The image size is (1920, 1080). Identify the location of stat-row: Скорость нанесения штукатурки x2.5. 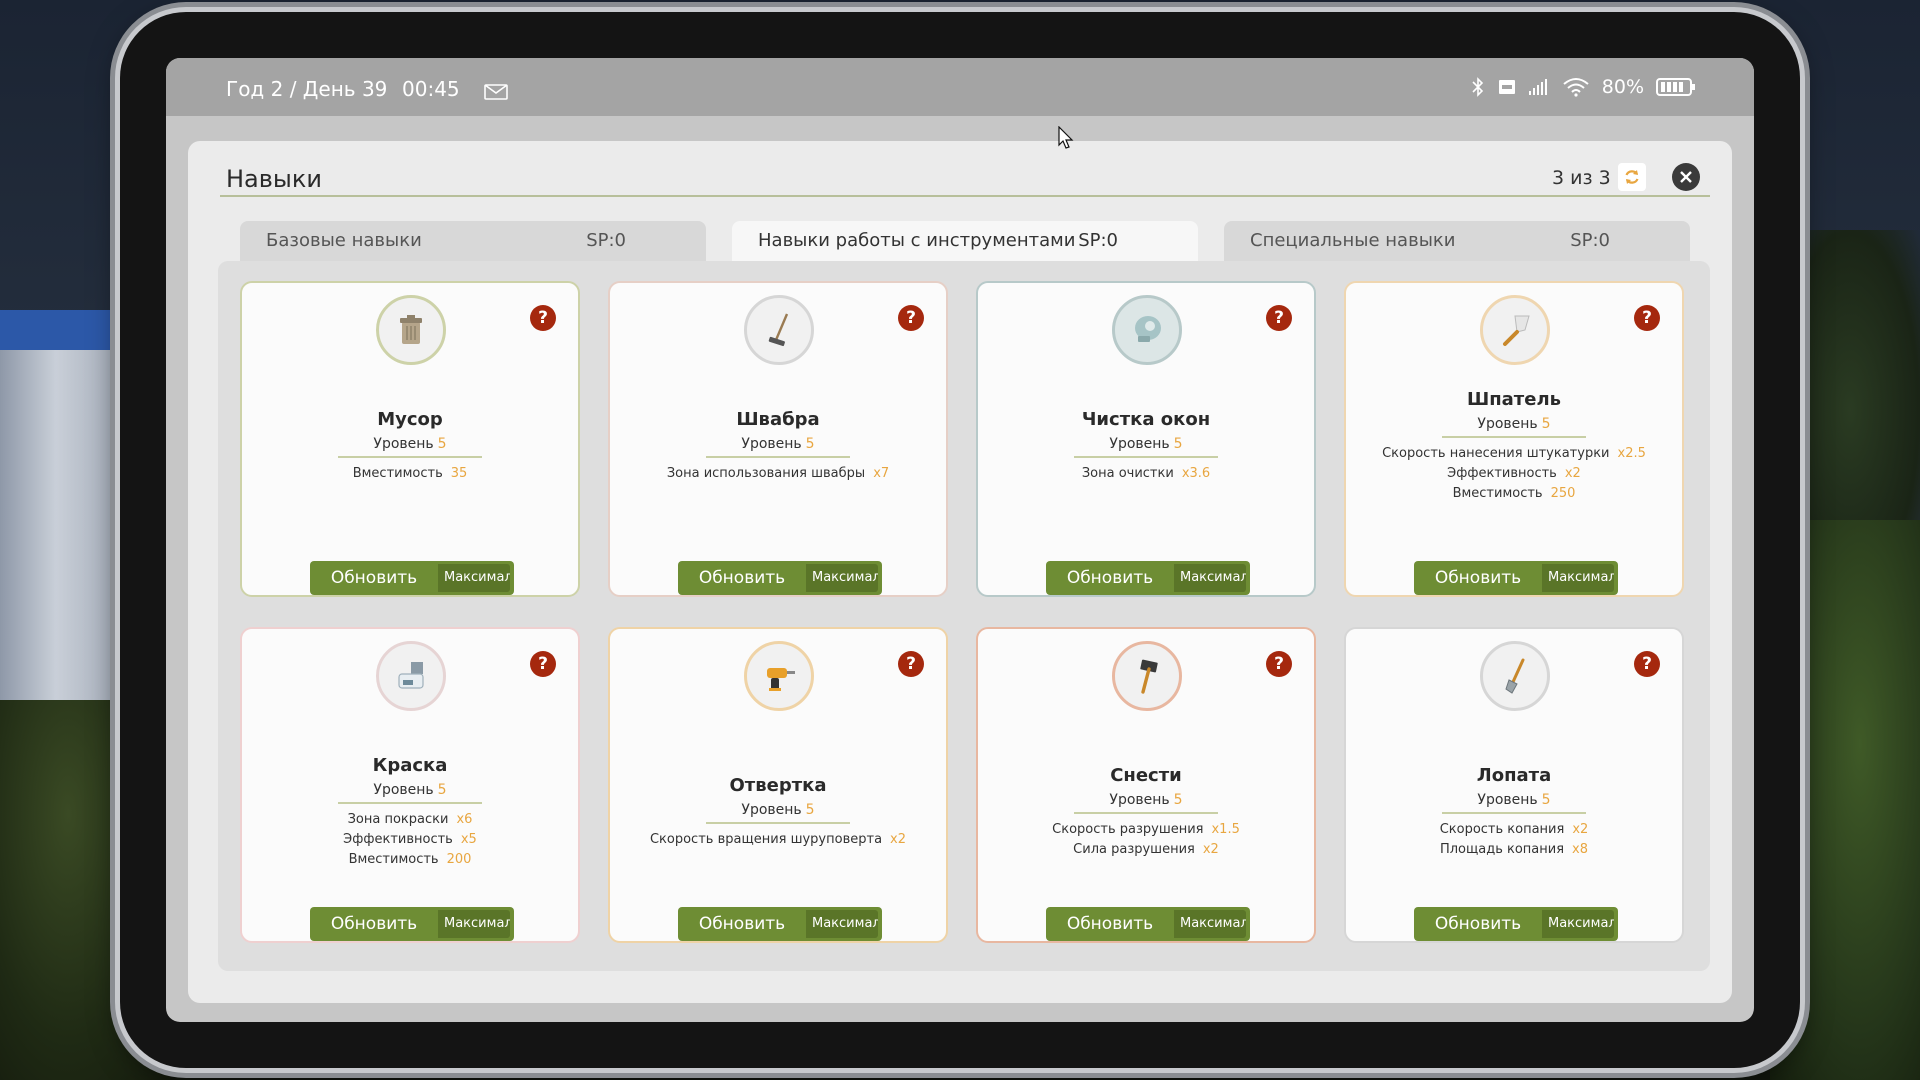
(1514, 453).